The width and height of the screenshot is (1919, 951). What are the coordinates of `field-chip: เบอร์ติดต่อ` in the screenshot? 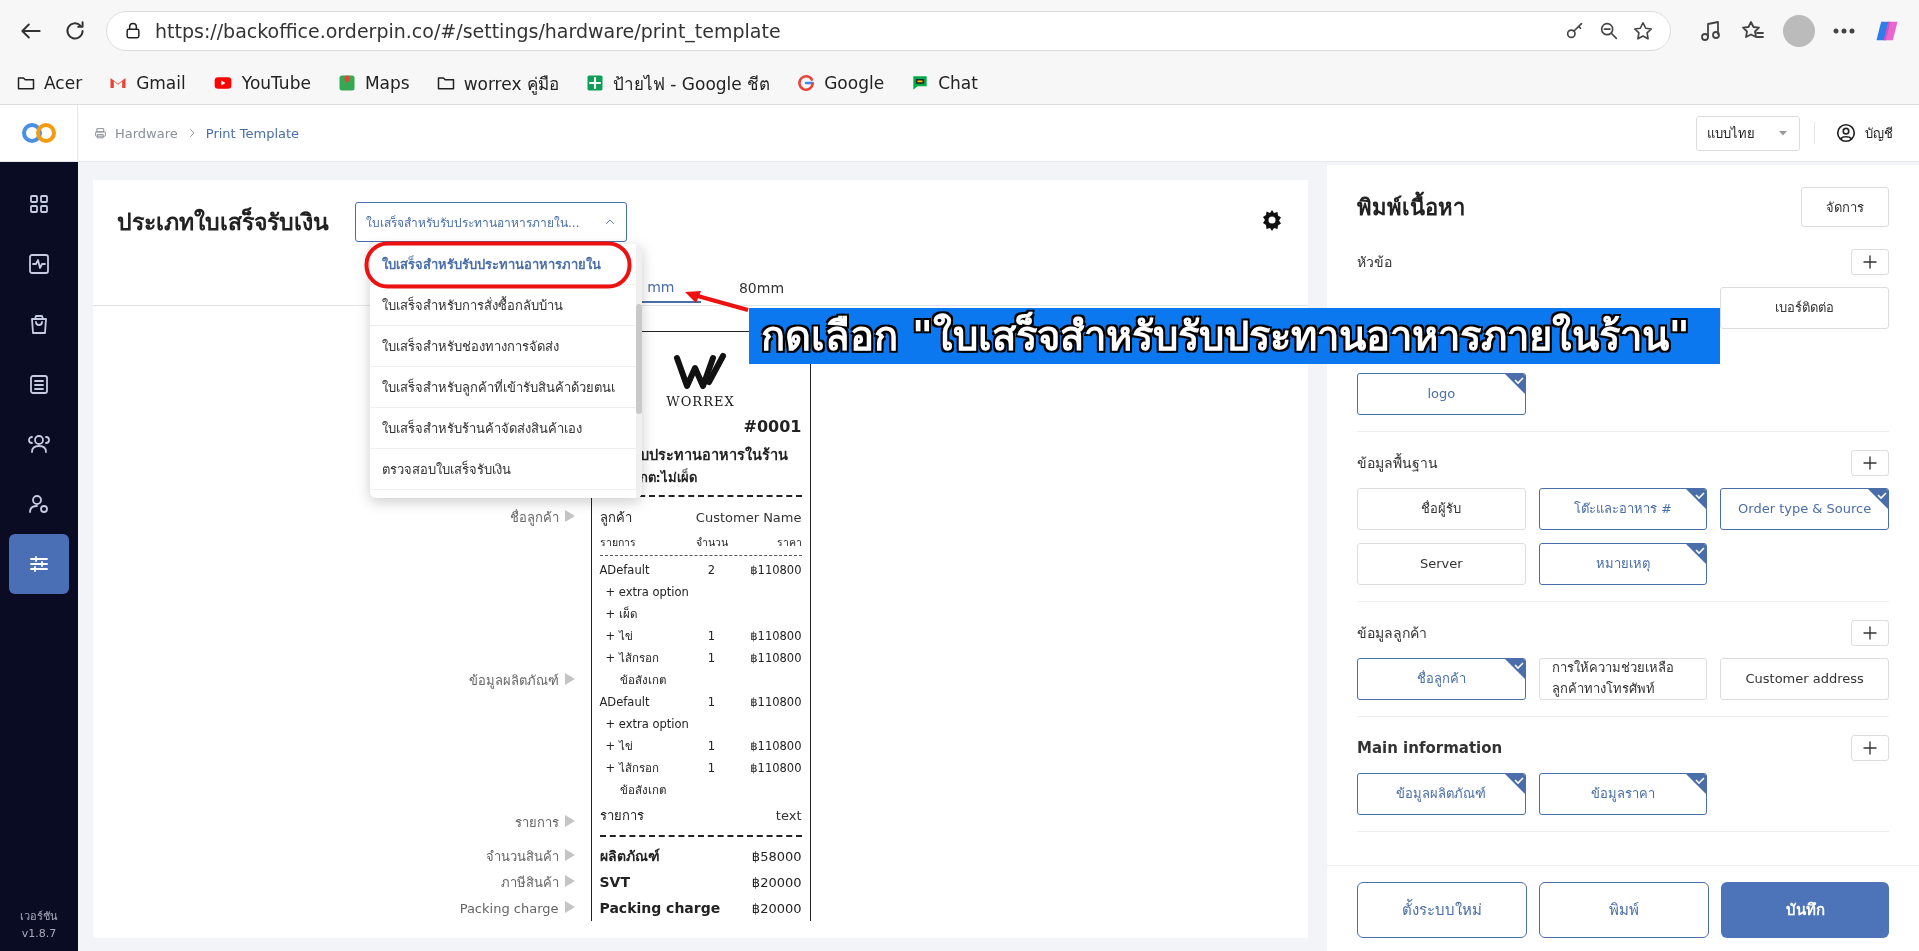 It's located at (1804, 308).